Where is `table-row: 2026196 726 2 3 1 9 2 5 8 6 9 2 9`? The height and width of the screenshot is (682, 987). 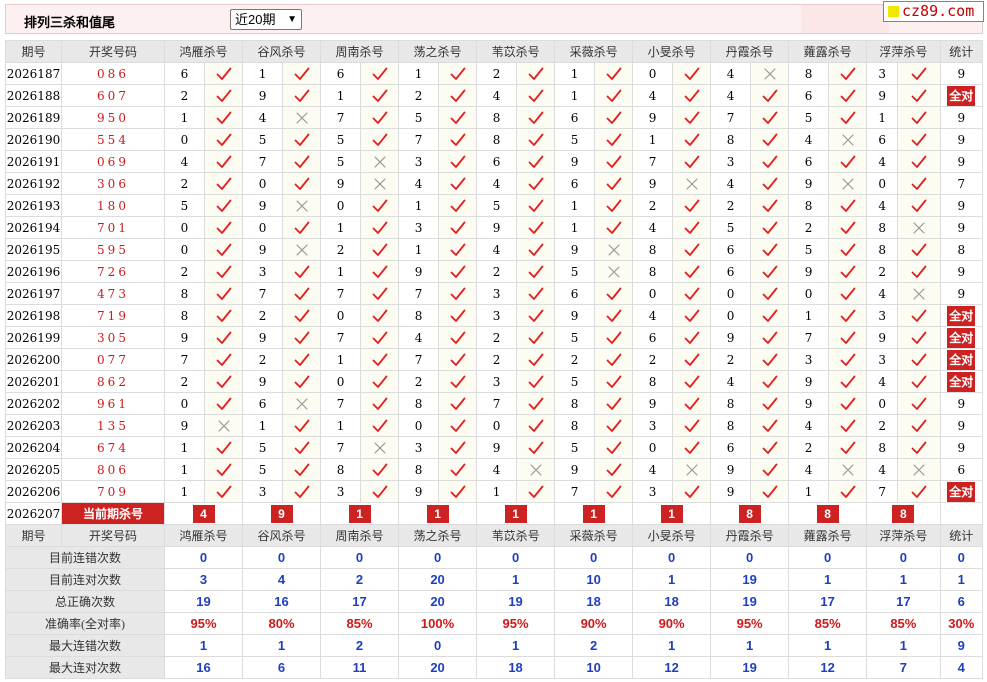
table-row: 2026196 726 2 3 1 9 2 5 8 6 9 2 9 is located at coordinates (494, 271).